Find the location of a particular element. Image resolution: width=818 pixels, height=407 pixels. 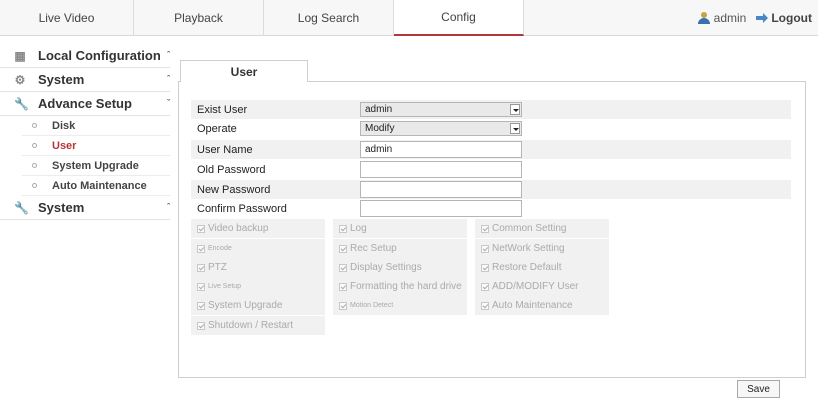

perm-add-modify-user: ADD/MODIFY User is located at coordinates (542, 286).